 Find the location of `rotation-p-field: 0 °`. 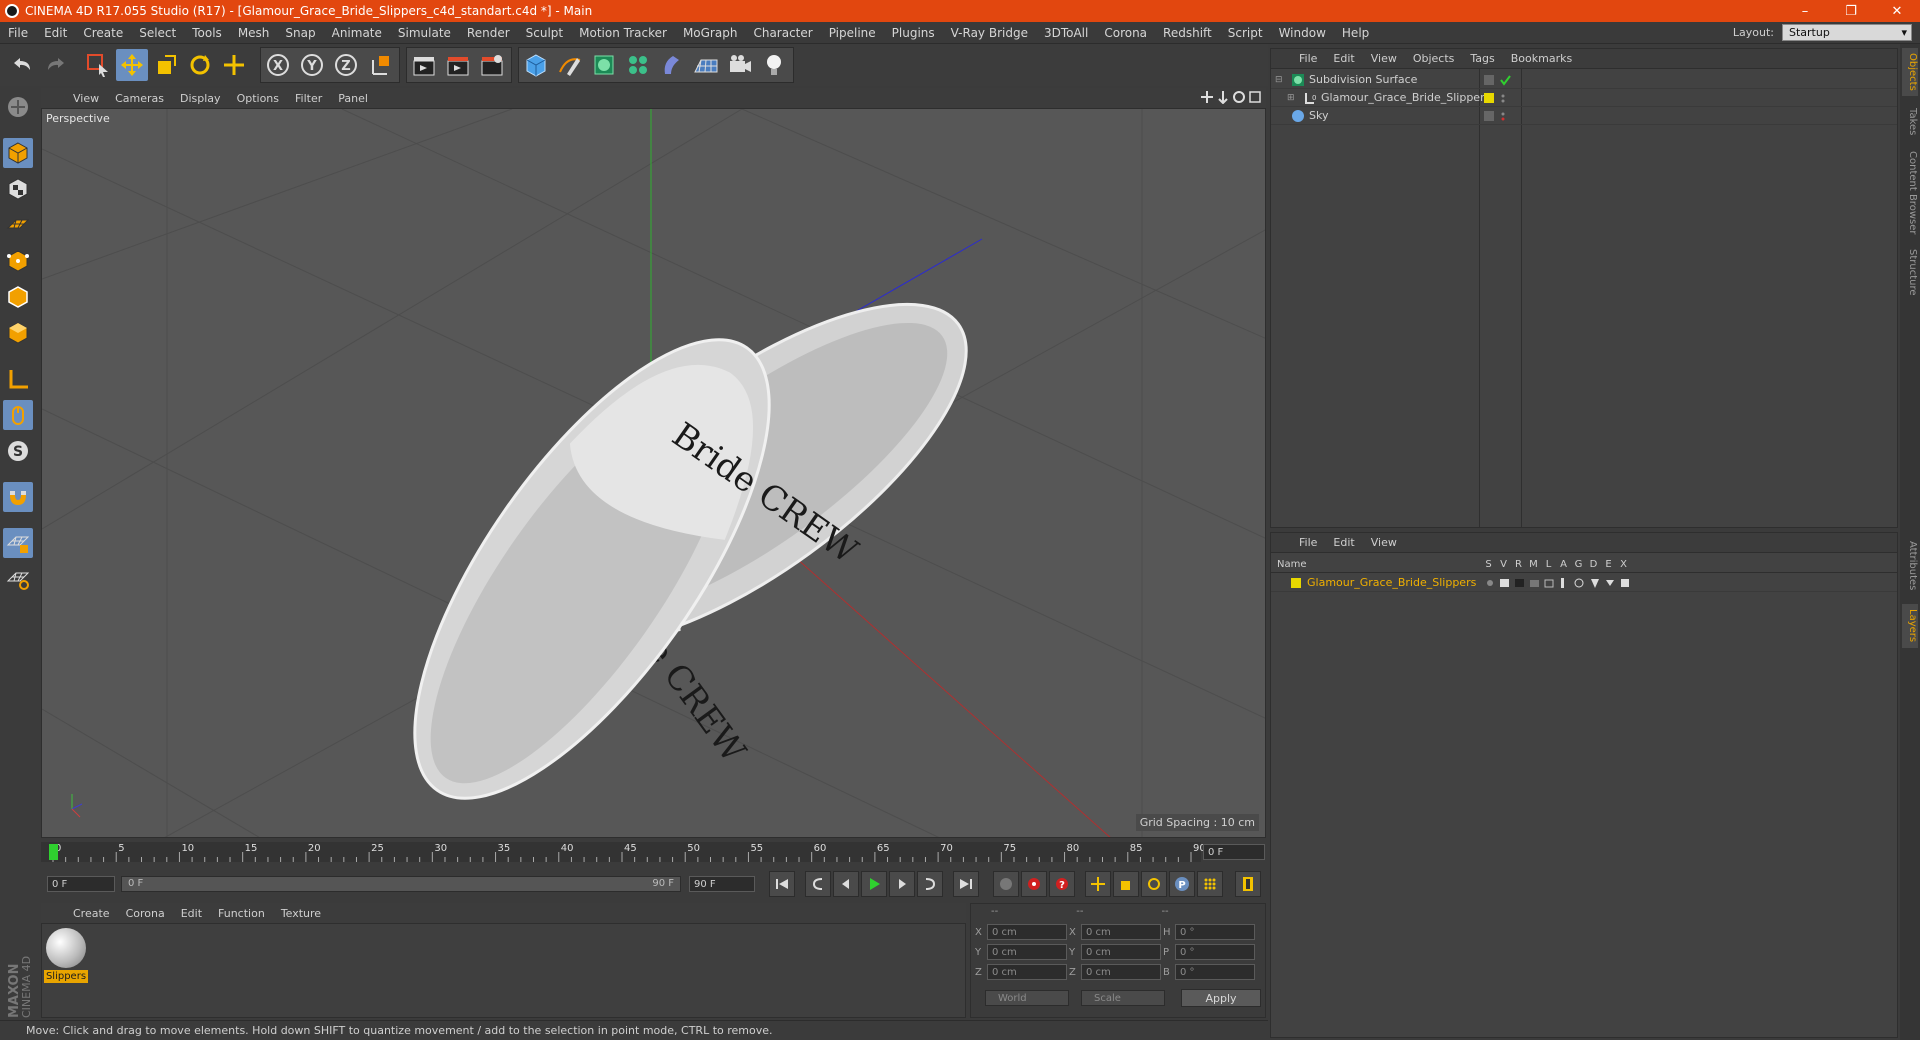

rotation-p-field: 0 ° is located at coordinates (1215, 952).